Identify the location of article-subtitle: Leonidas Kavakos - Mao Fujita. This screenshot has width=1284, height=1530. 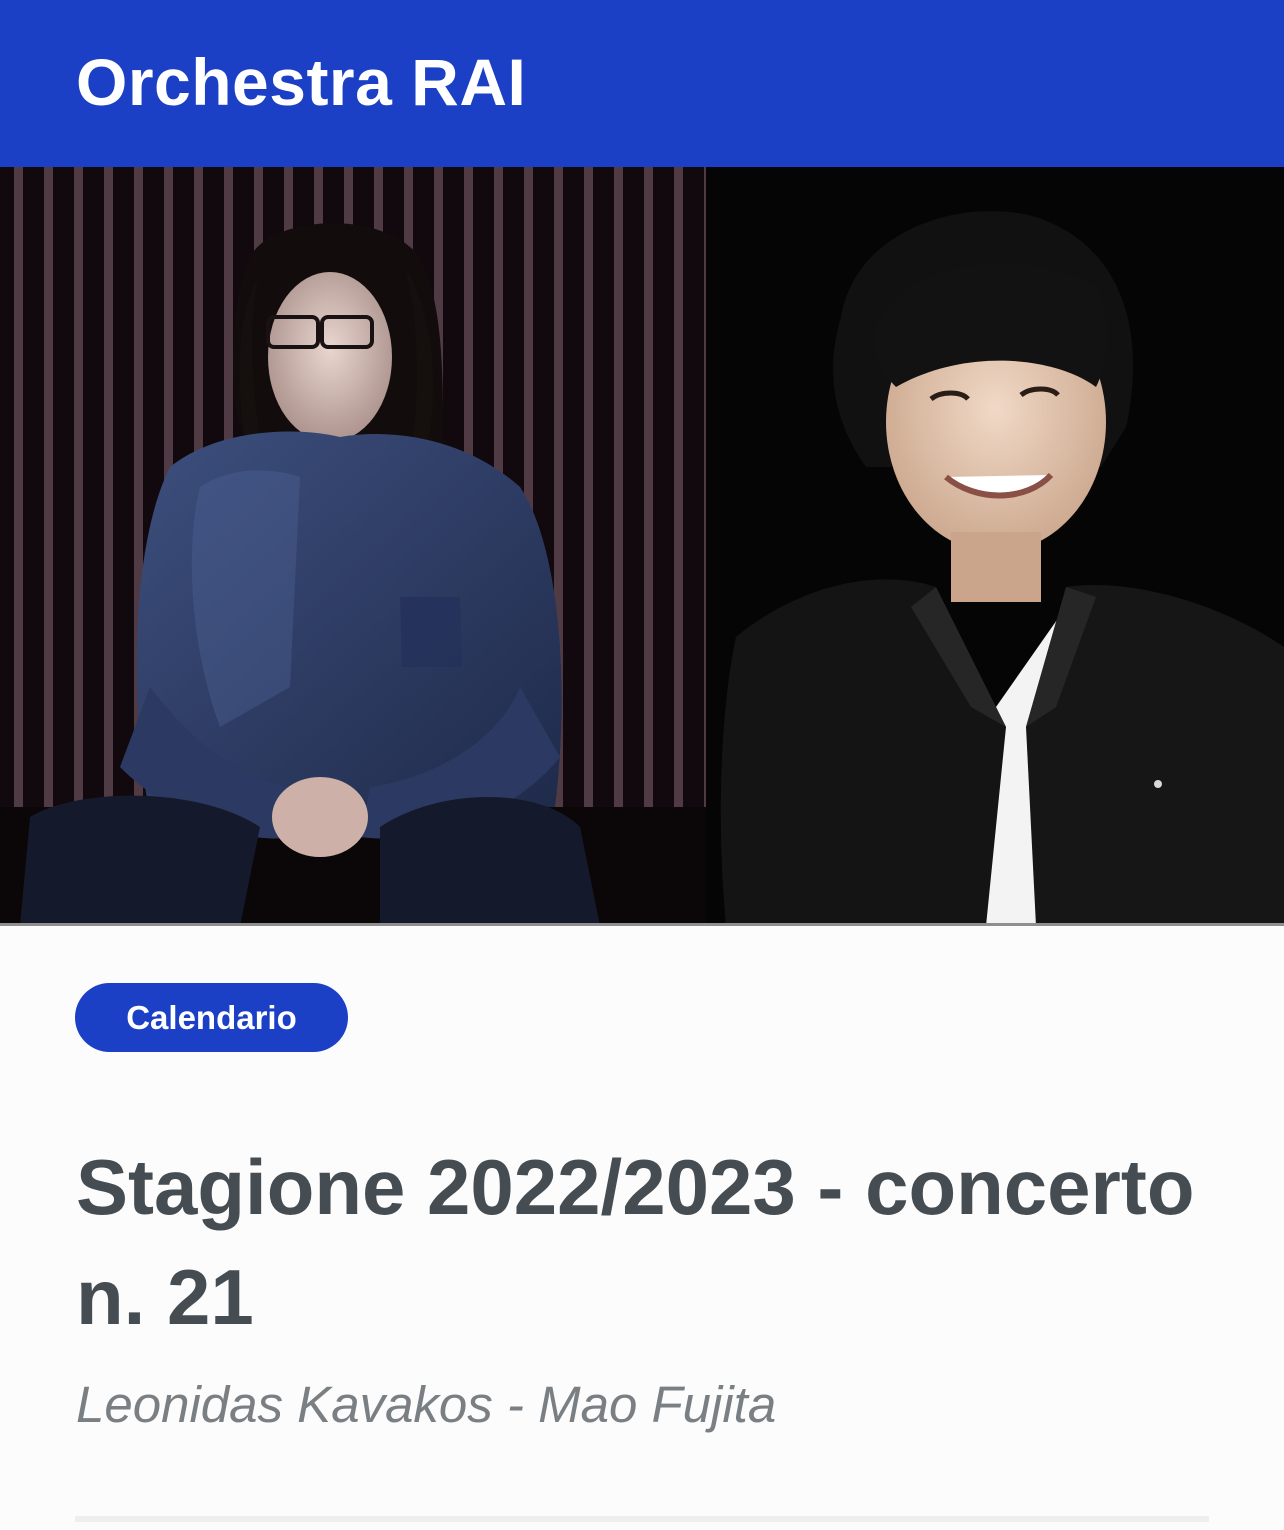
(426, 1404).